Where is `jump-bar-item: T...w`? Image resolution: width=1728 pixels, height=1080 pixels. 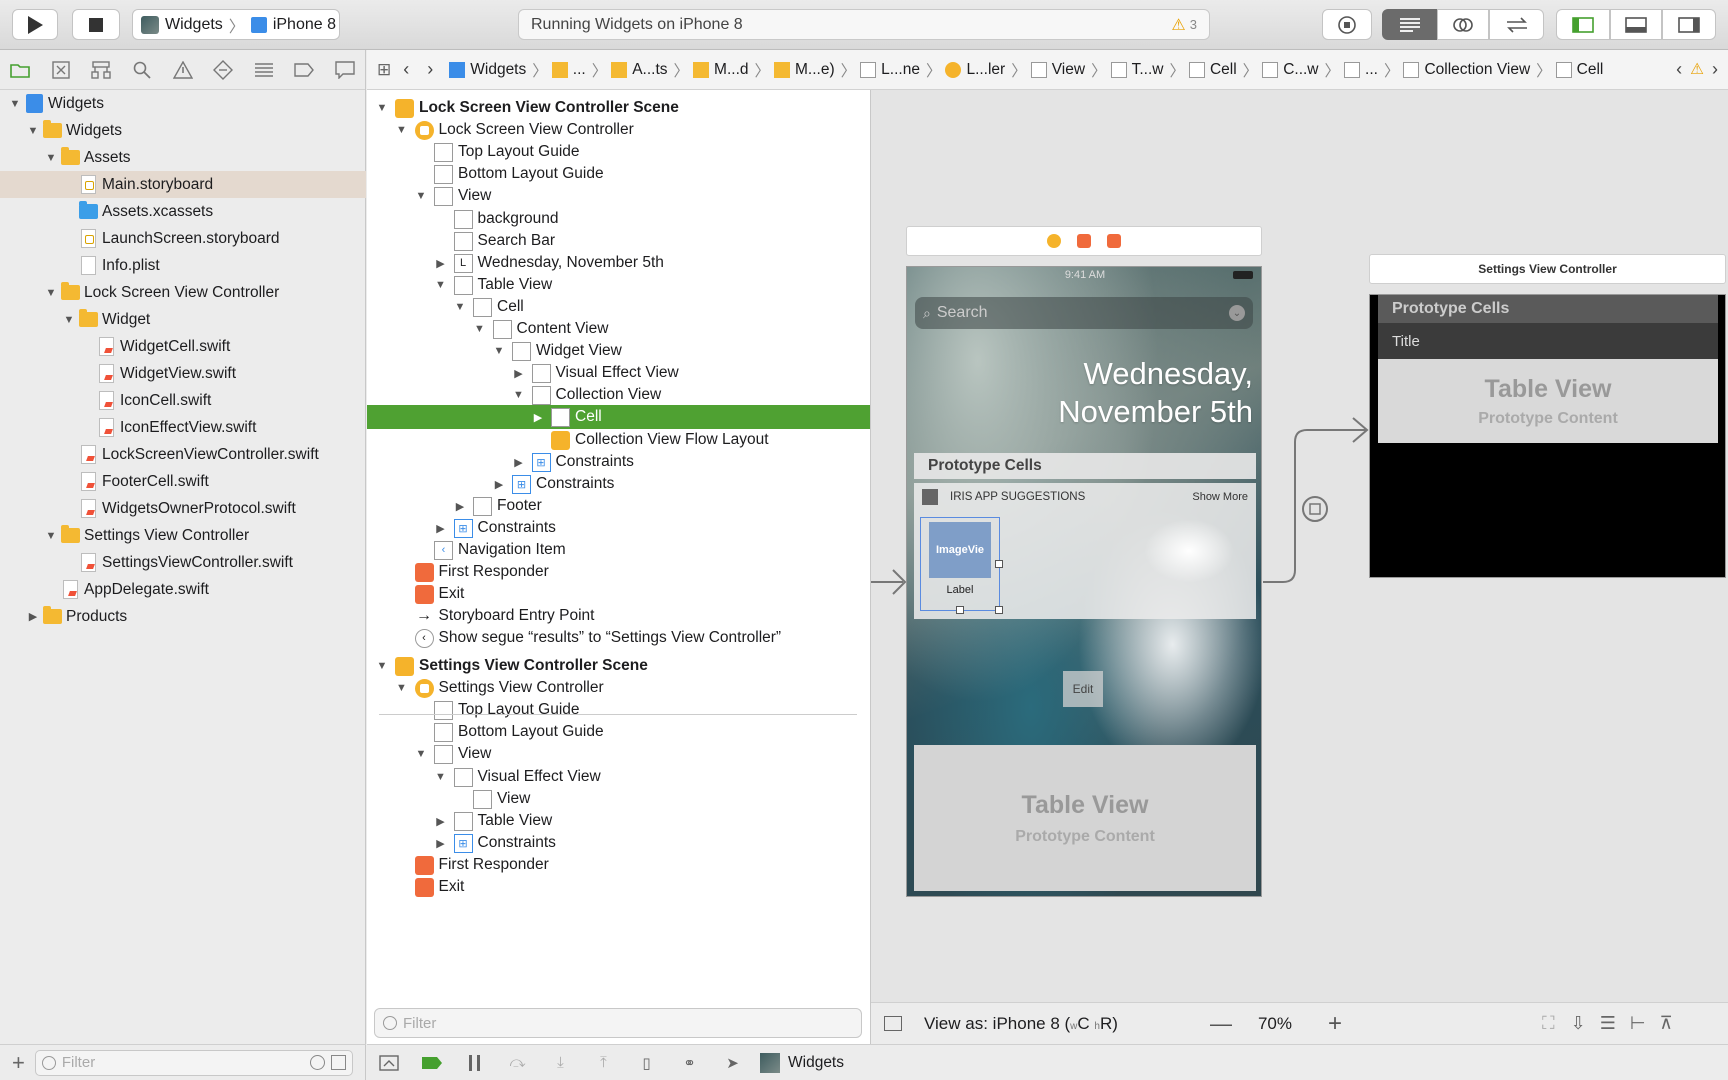 jump-bar-item: T...w is located at coordinates (1136, 70).